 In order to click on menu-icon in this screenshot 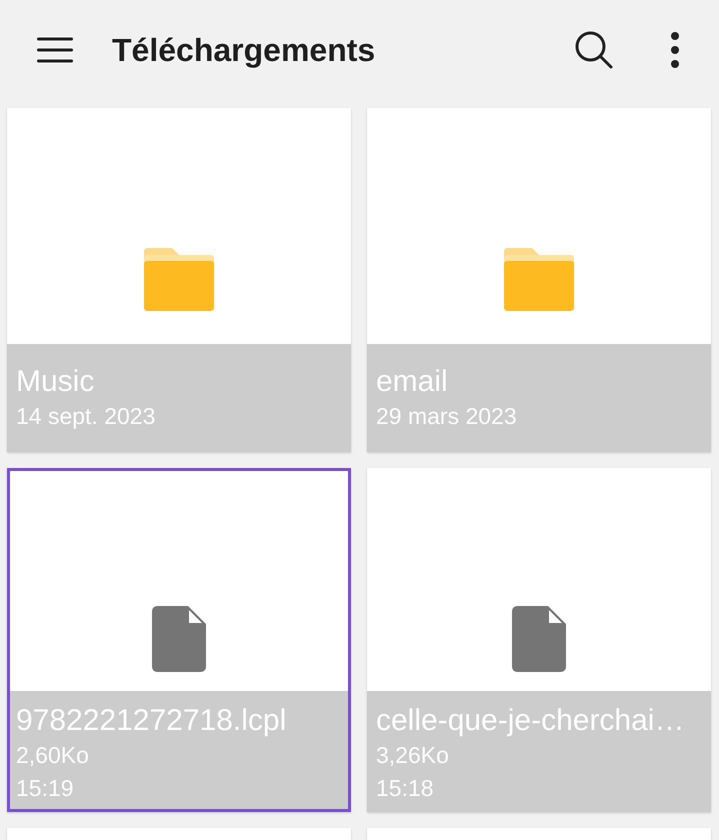, I will do `click(55, 50)`.